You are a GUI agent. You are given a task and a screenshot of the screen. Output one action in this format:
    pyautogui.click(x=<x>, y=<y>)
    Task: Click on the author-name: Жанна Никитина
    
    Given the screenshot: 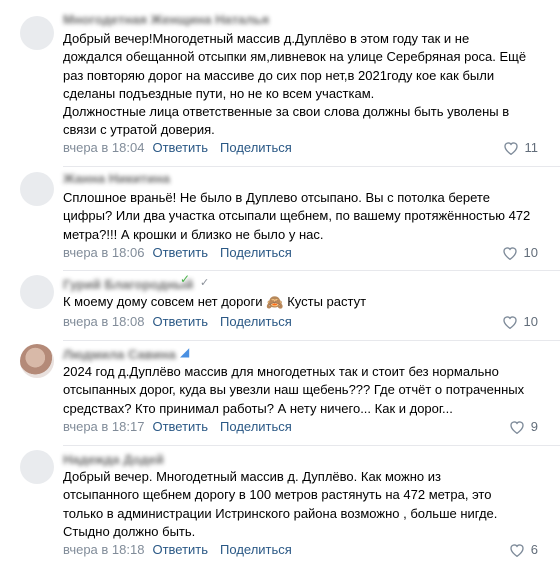 What is the action you would take?
    pyautogui.click(x=116, y=178)
    